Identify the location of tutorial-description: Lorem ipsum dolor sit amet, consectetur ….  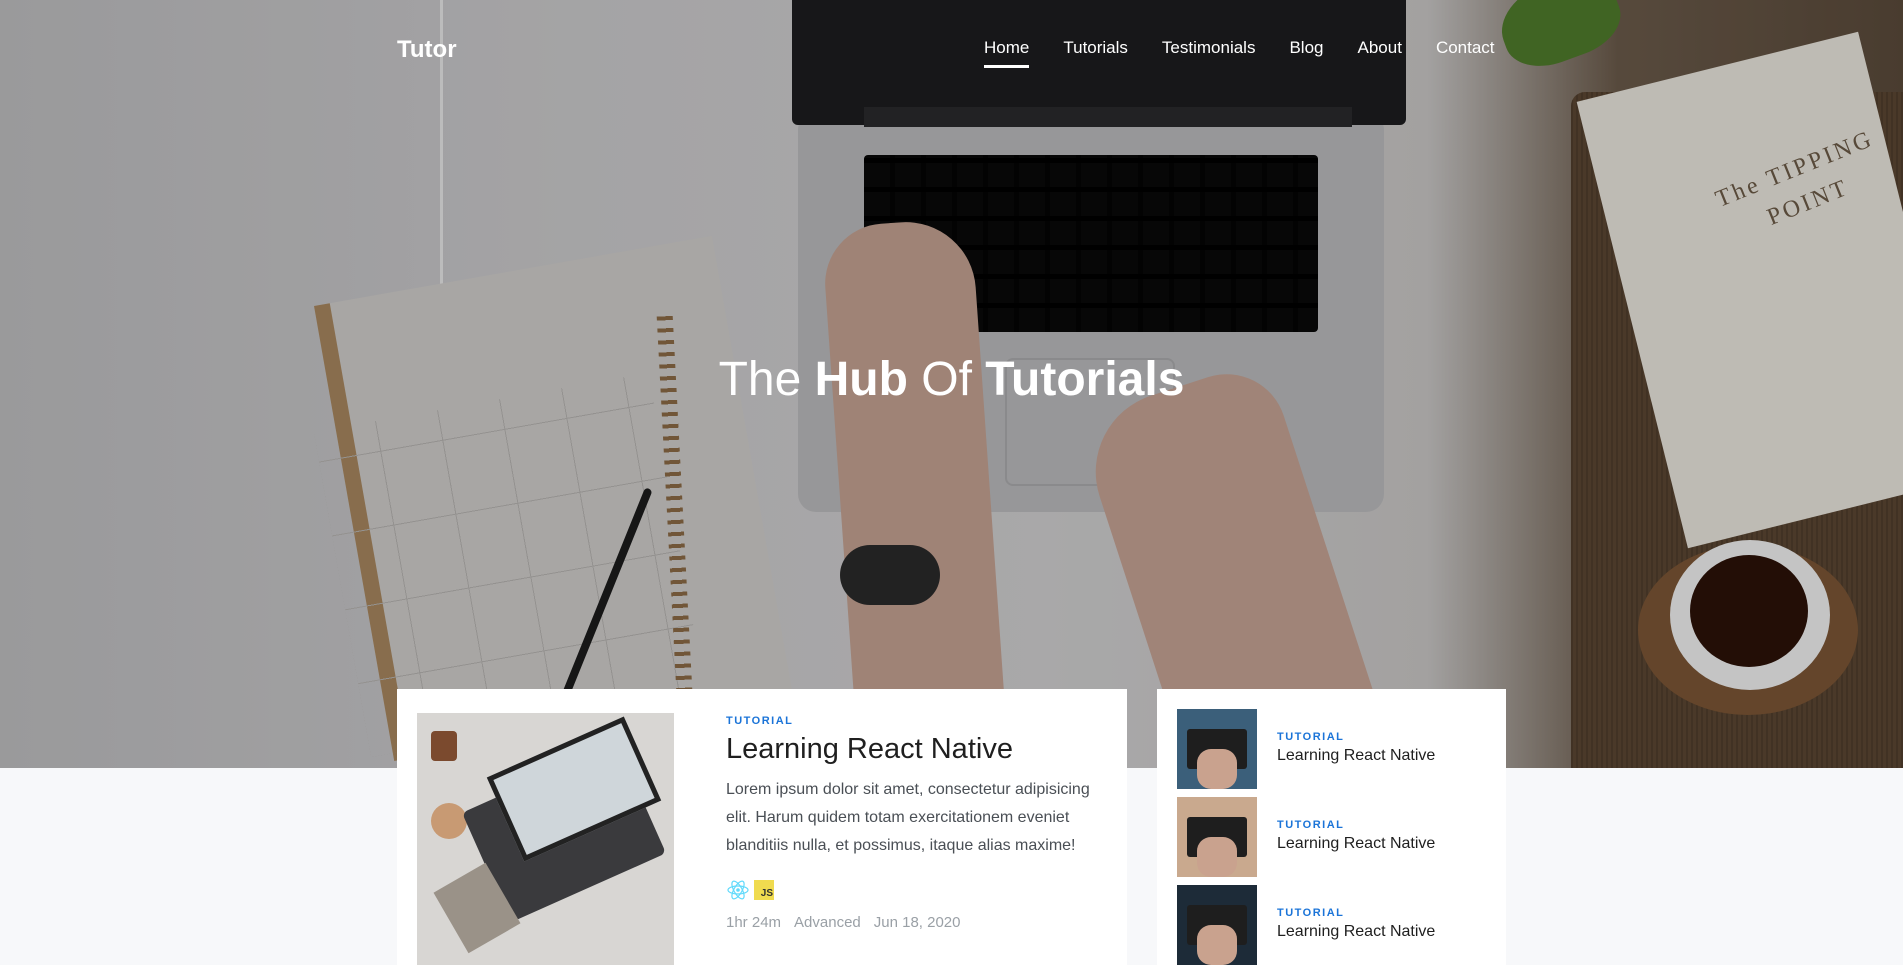
(908, 817).